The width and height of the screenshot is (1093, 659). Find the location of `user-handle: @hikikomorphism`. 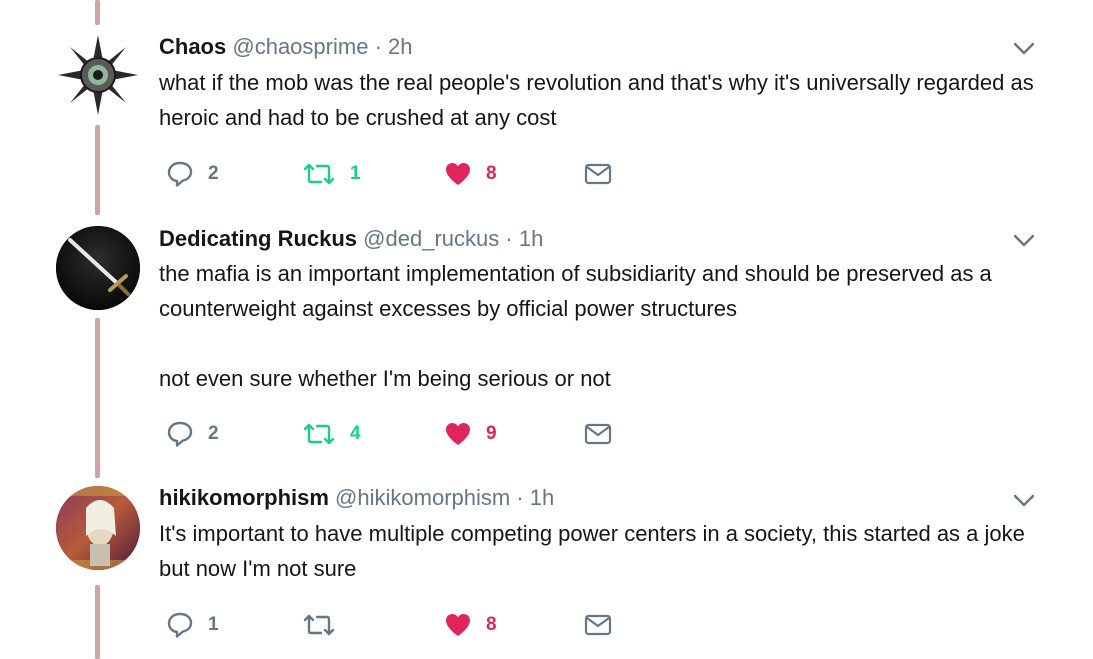

user-handle: @hikikomorphism is located at coordinates (422, 497).